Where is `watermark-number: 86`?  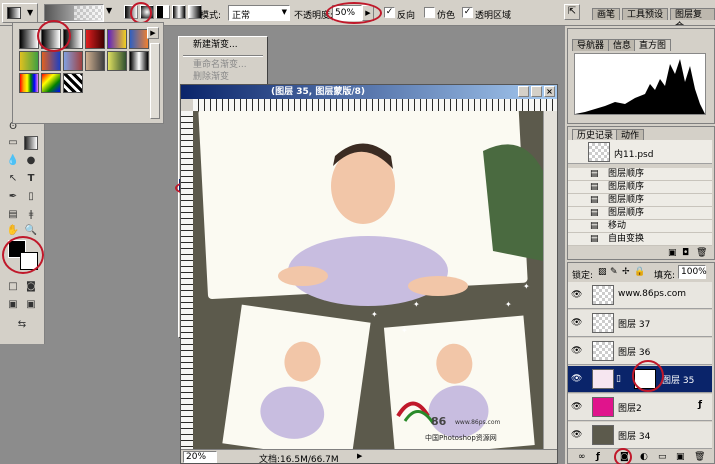 watermark-number: 86 is located at coordinates (439, 421).